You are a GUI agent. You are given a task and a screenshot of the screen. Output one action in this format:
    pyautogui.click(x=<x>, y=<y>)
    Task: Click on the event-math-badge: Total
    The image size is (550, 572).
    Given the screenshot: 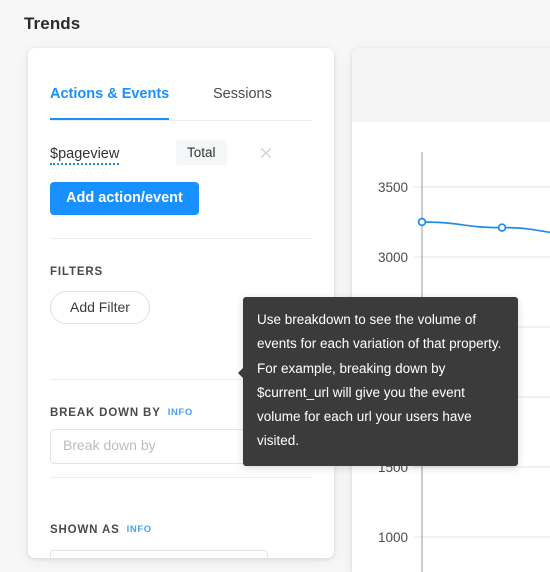 What is the action you would take?
    pyautogui.click(x=201, y=152)
    